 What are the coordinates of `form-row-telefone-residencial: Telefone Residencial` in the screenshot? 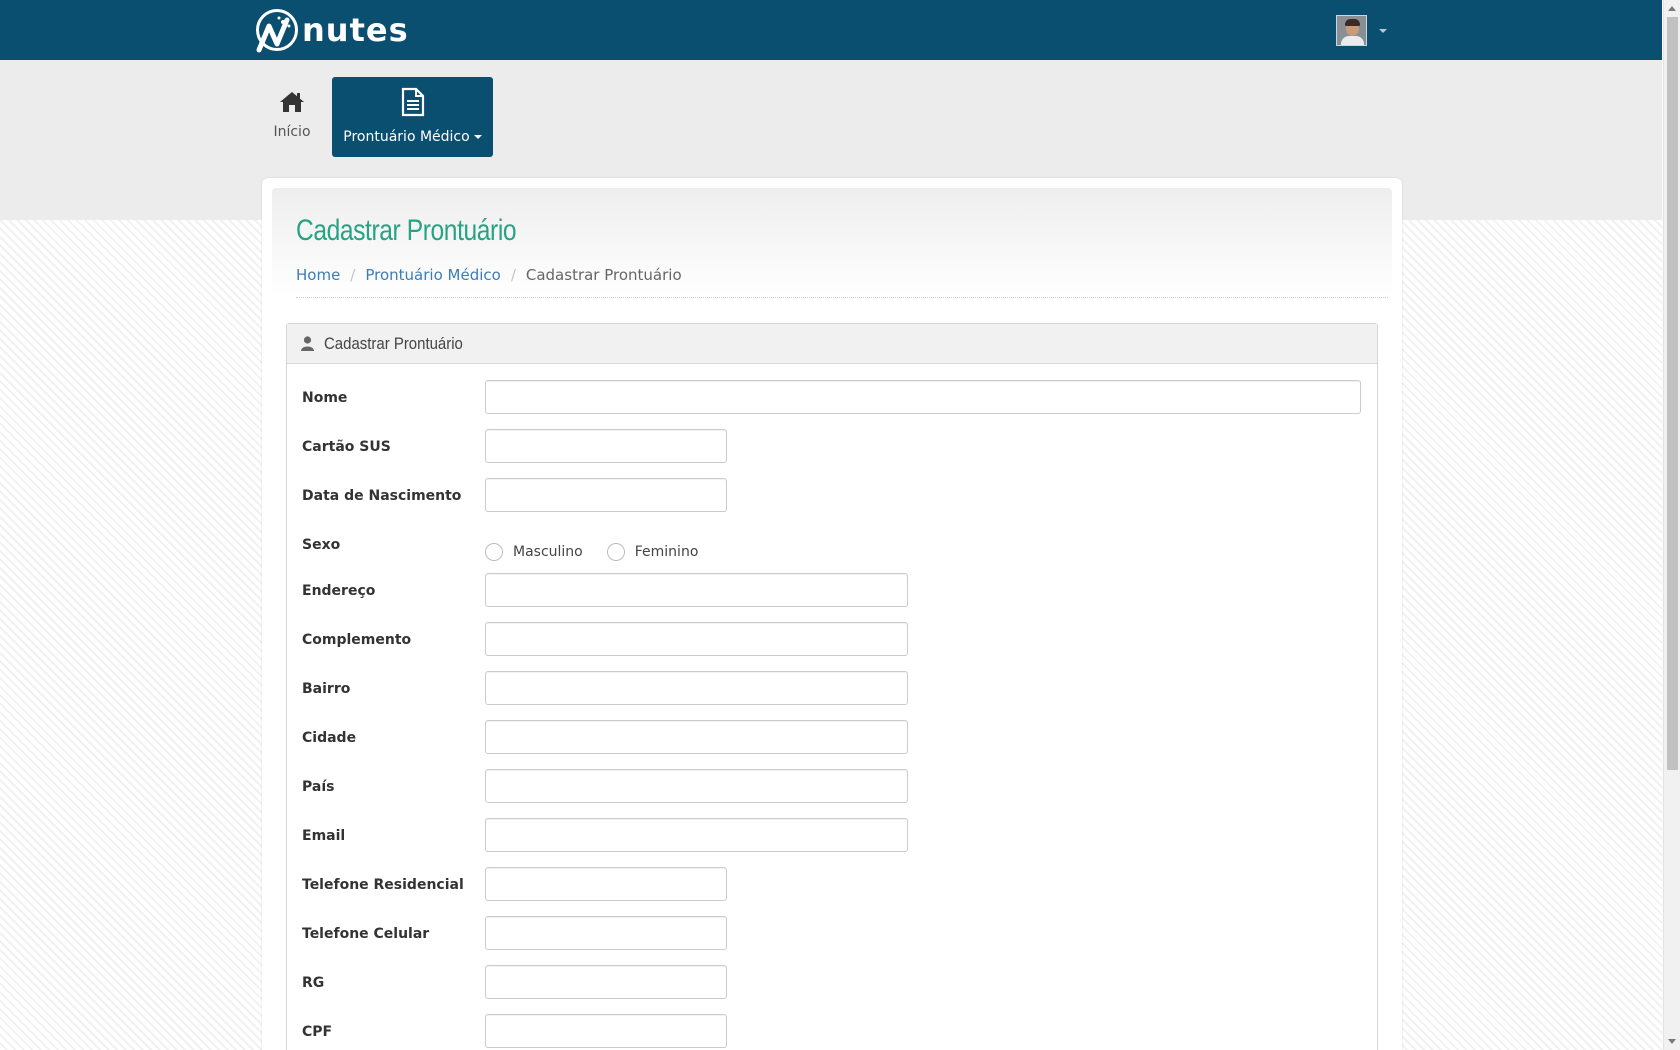 It's located at (832, 892).